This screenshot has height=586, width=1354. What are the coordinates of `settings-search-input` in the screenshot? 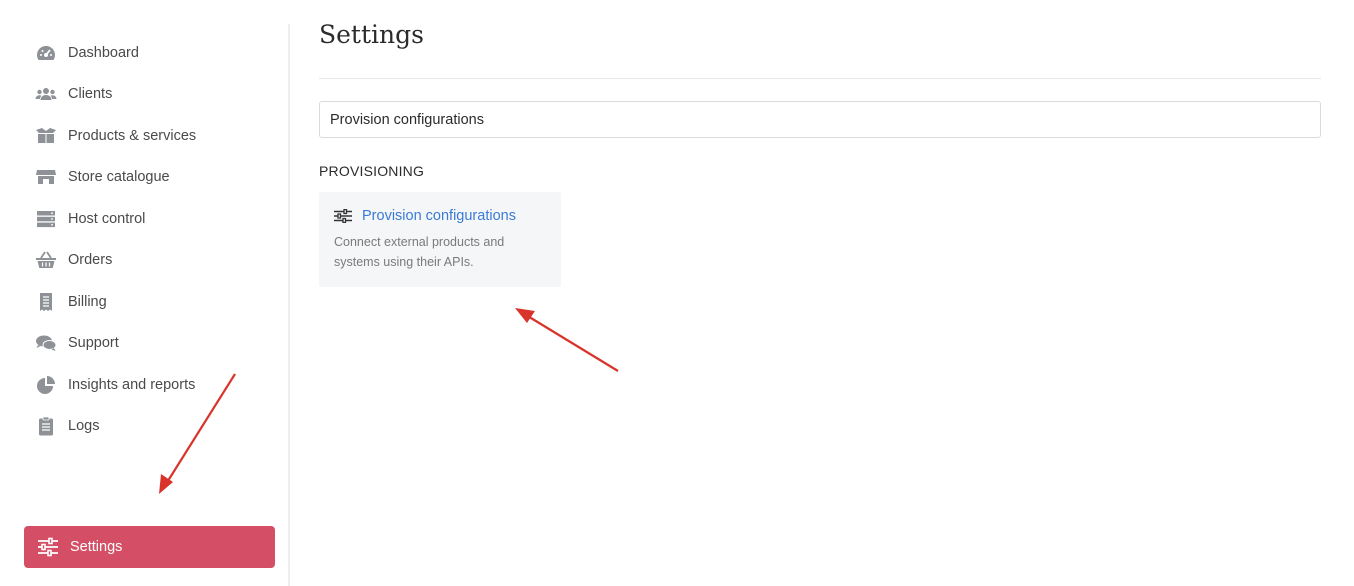 It's located at (820, 119).